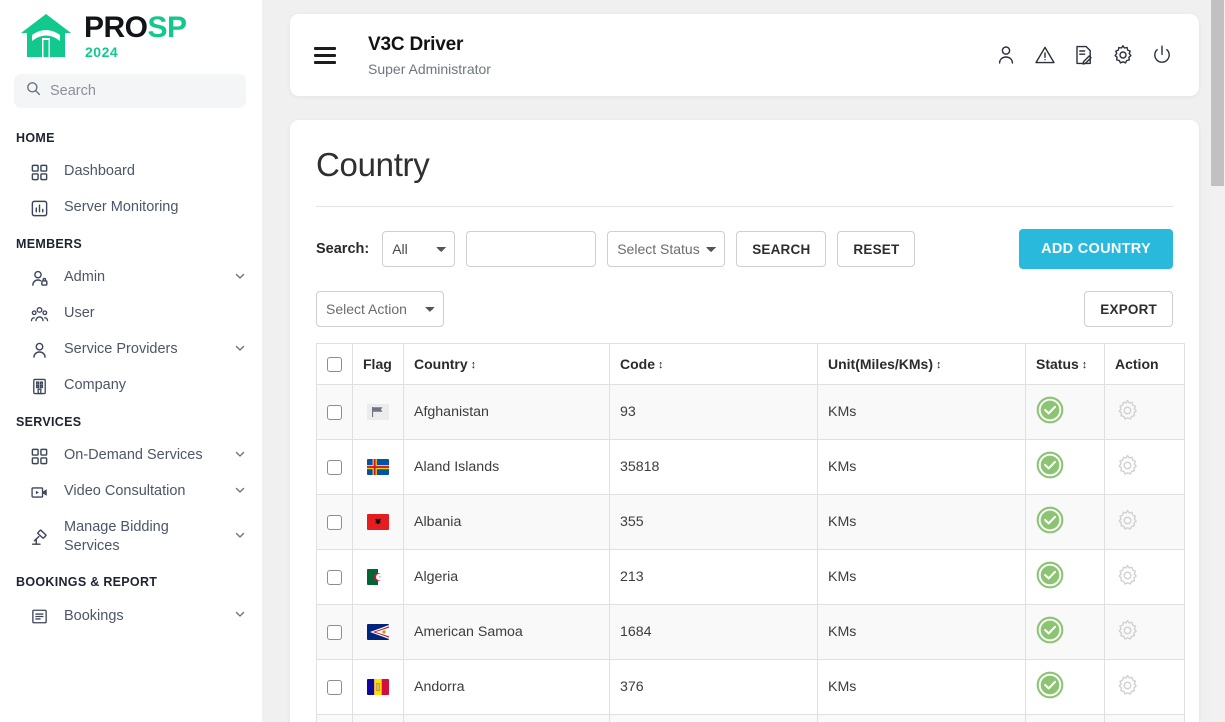 The width and height of the screenshot is (1225, 722). I want to click on hamburger-icon, so click(325, 55).